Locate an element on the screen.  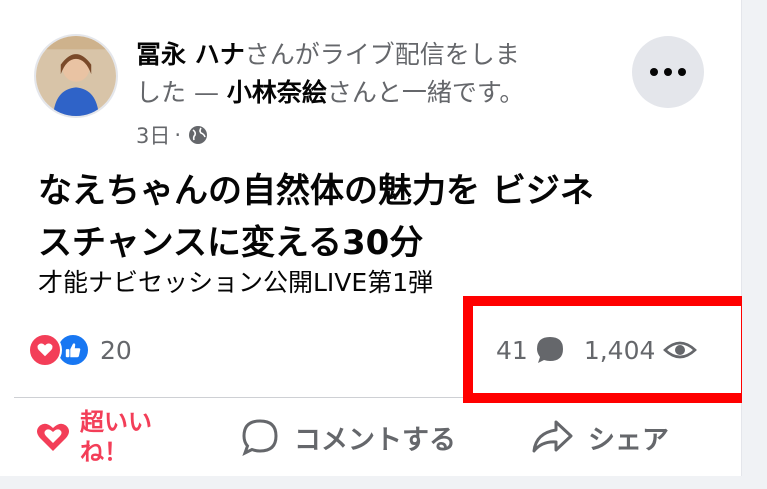
feed-gutter is located at coordinates (754, 244).